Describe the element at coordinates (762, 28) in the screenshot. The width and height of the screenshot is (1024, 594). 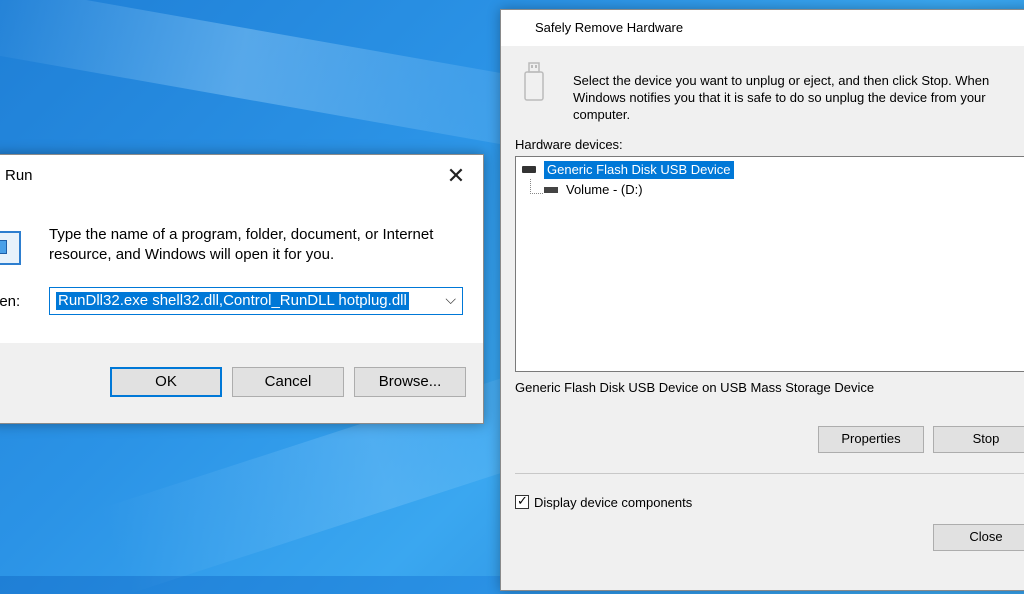
I see `title-bar: Safely Remove Hardware` at that location.